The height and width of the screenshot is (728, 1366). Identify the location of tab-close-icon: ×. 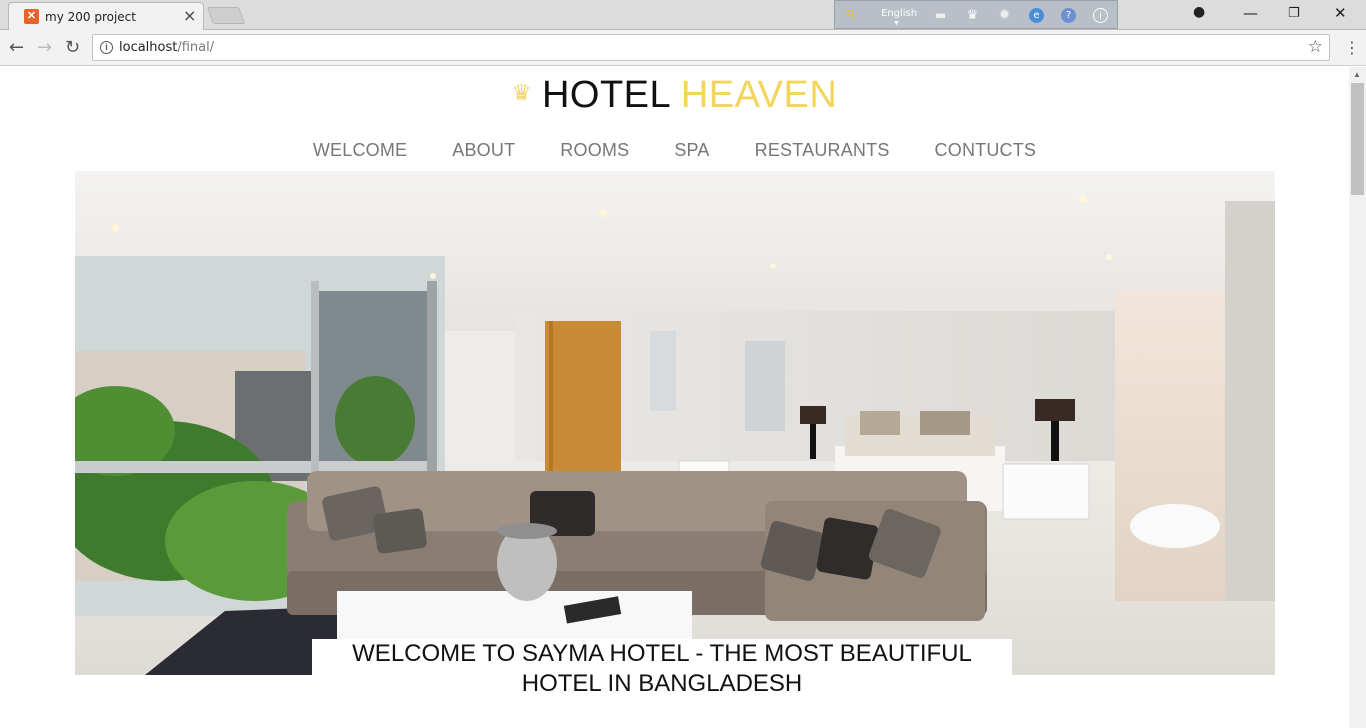
(189, 15).